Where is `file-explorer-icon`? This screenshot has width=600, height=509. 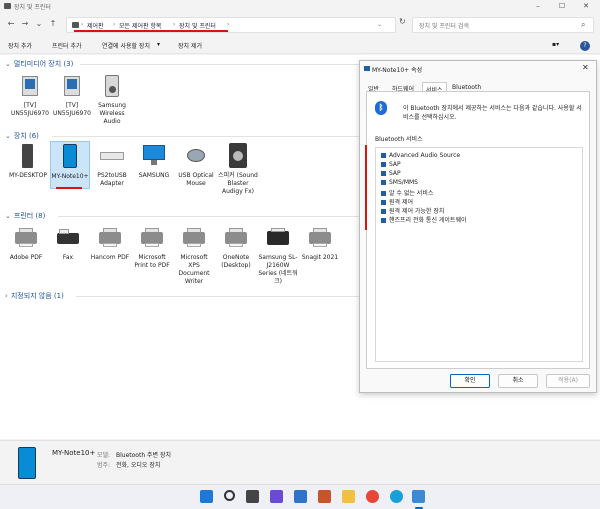 file-explorer-icon is located at coordinates (348, 496).